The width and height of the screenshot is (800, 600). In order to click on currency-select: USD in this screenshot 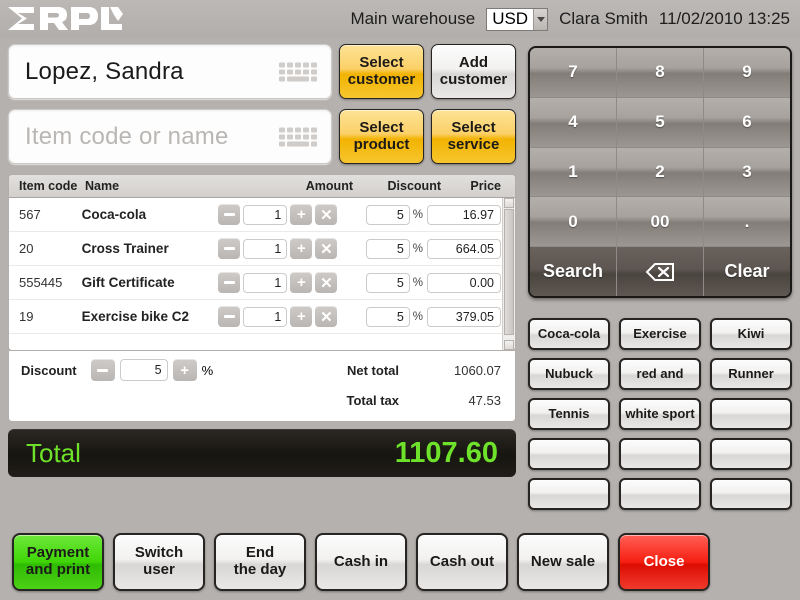, I will do `click(517, 19)`.